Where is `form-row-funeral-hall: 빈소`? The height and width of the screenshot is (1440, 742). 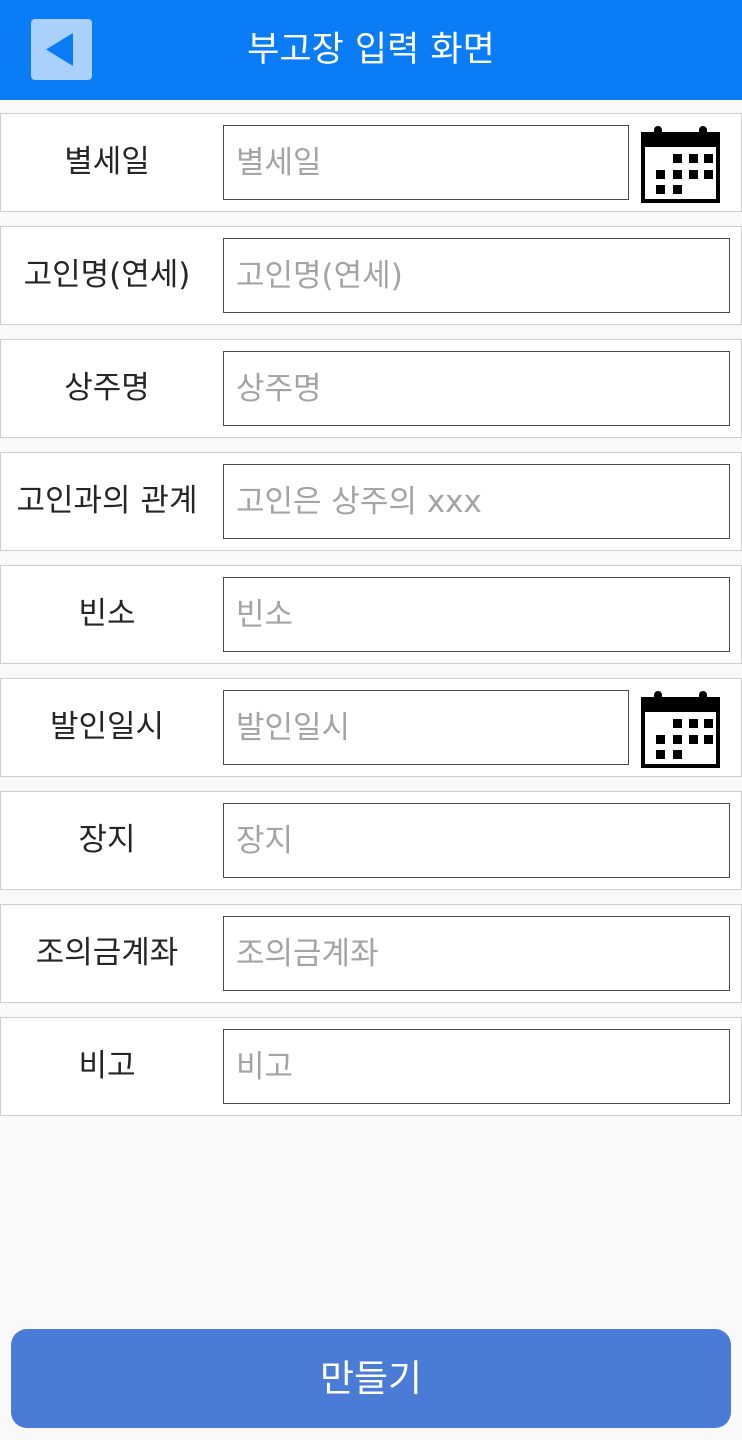 form-row-funeral-hall: 빈소 is located at coordinates (371, 614).